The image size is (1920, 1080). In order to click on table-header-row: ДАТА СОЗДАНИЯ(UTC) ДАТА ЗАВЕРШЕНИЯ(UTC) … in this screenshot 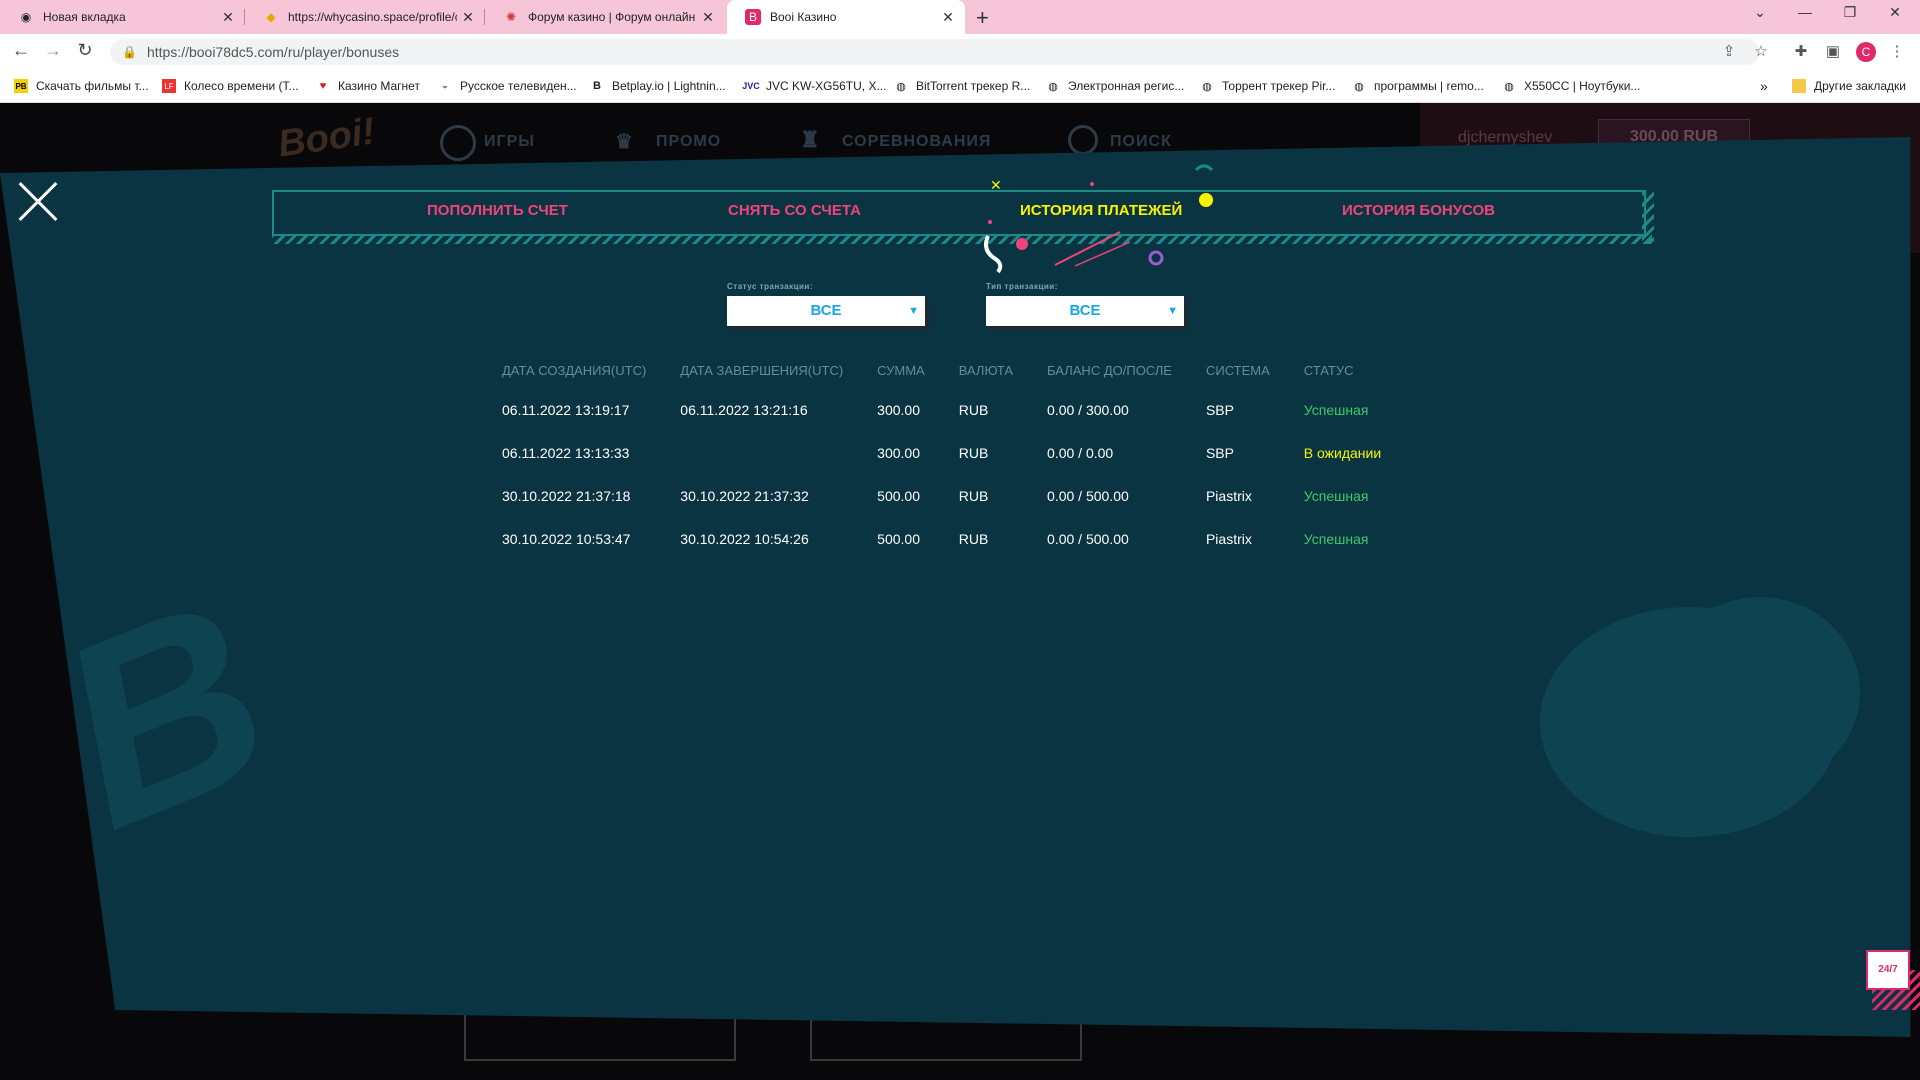, I will do `click(952, 370)`.